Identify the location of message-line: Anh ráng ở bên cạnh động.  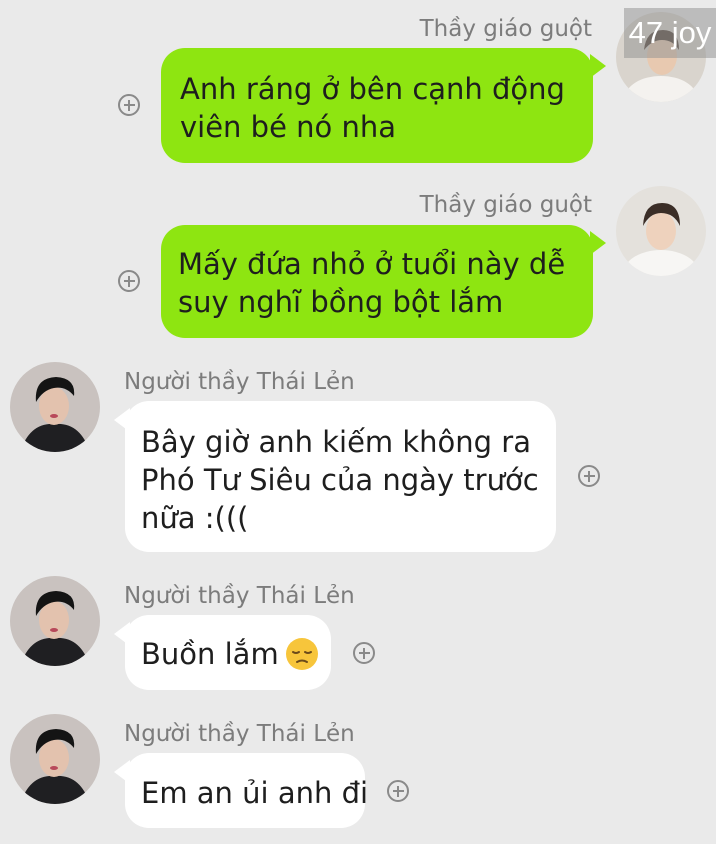
(372, 89).